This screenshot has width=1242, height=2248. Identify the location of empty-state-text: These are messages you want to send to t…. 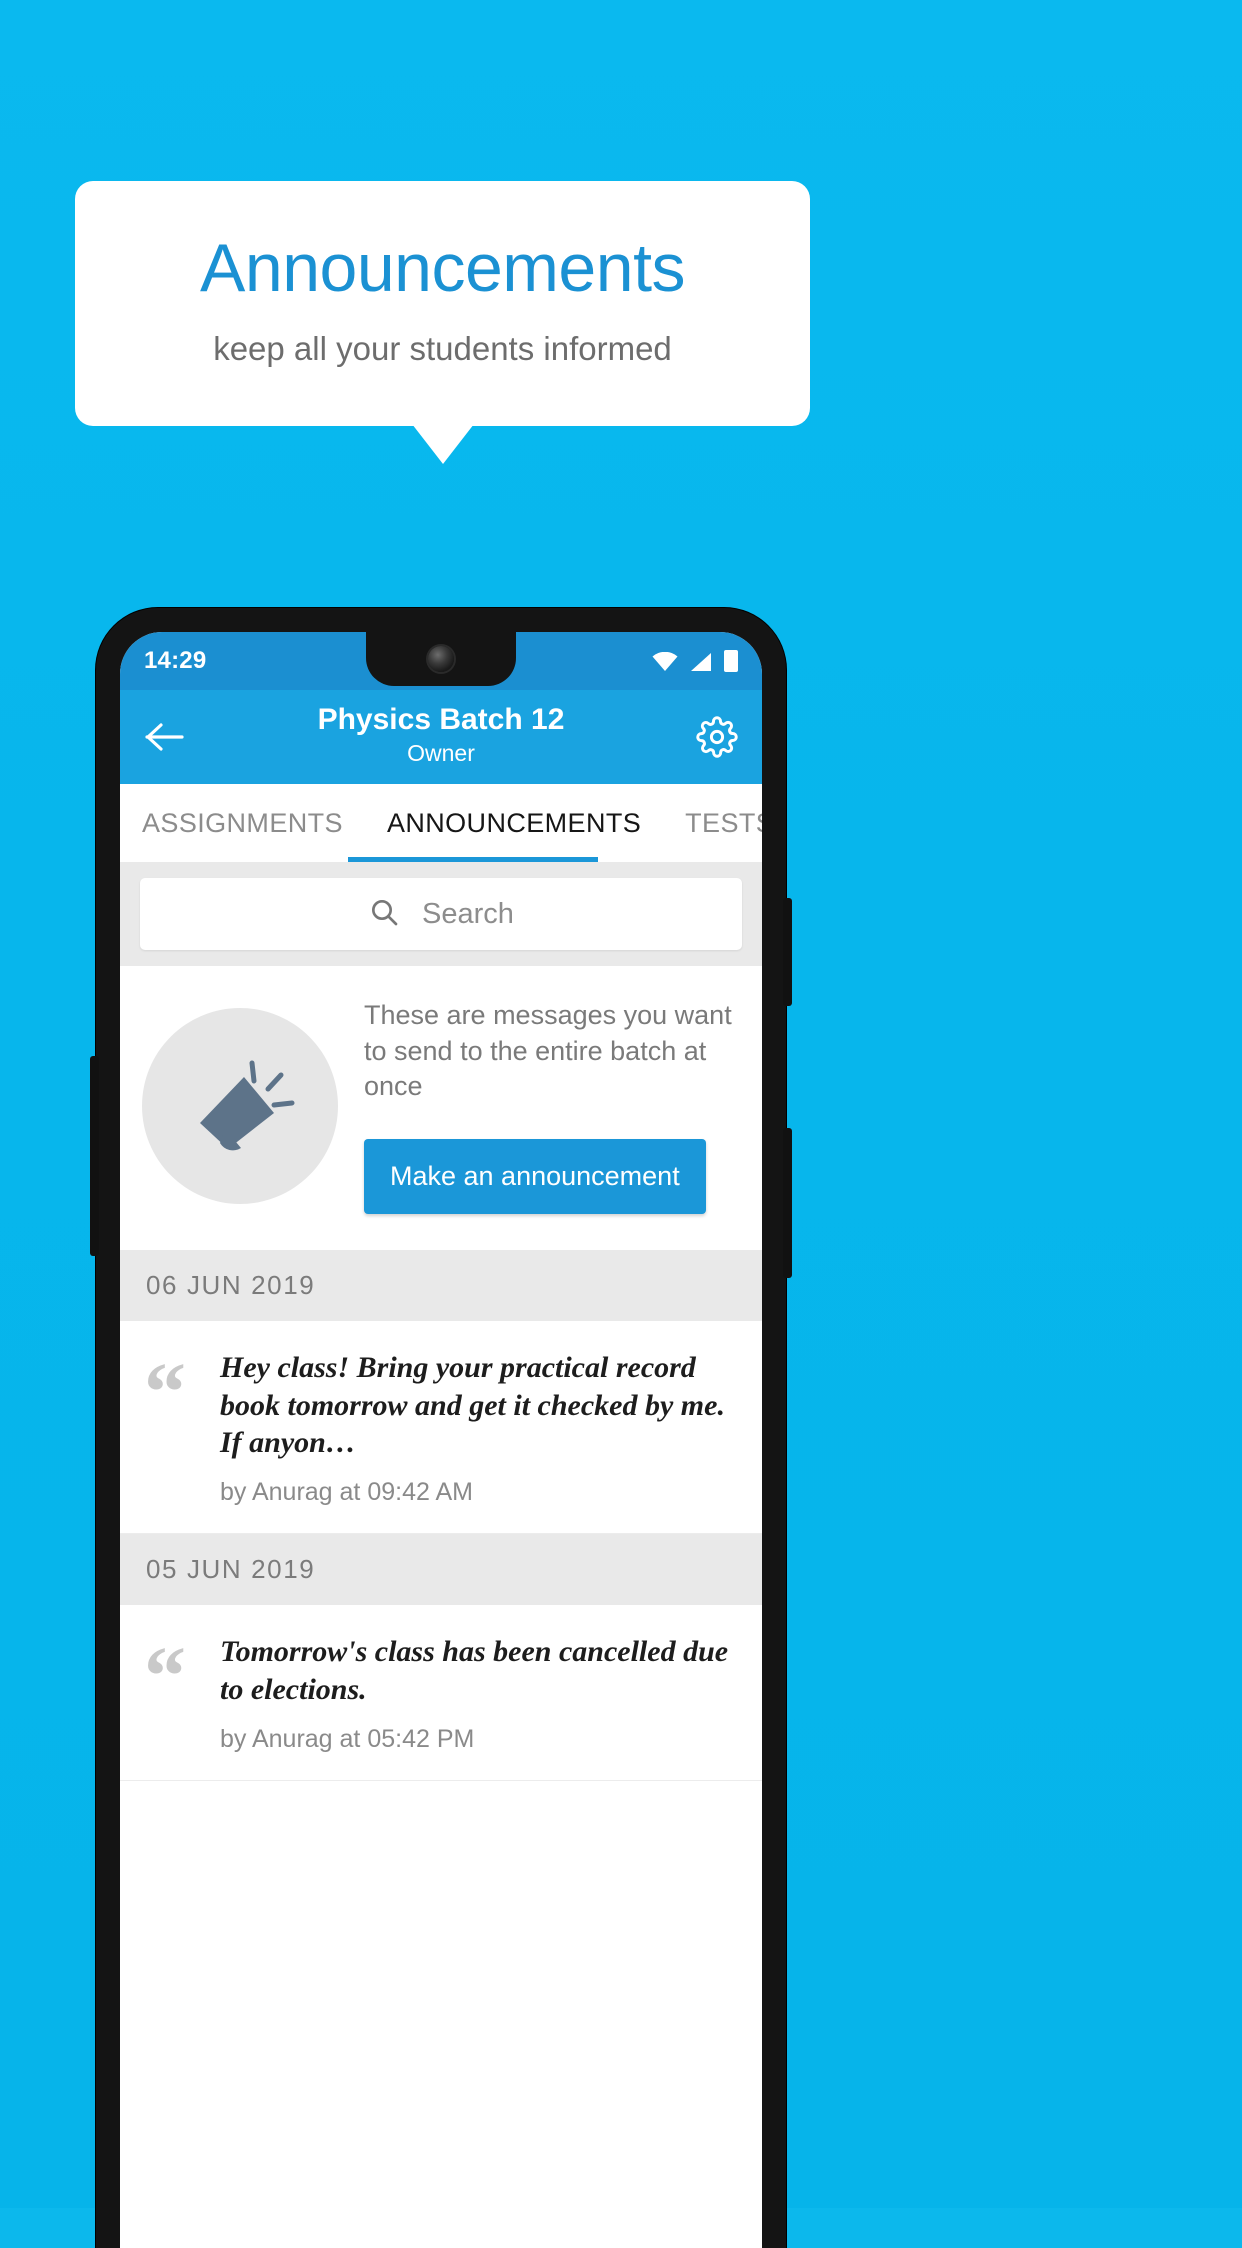
(548, 1051).